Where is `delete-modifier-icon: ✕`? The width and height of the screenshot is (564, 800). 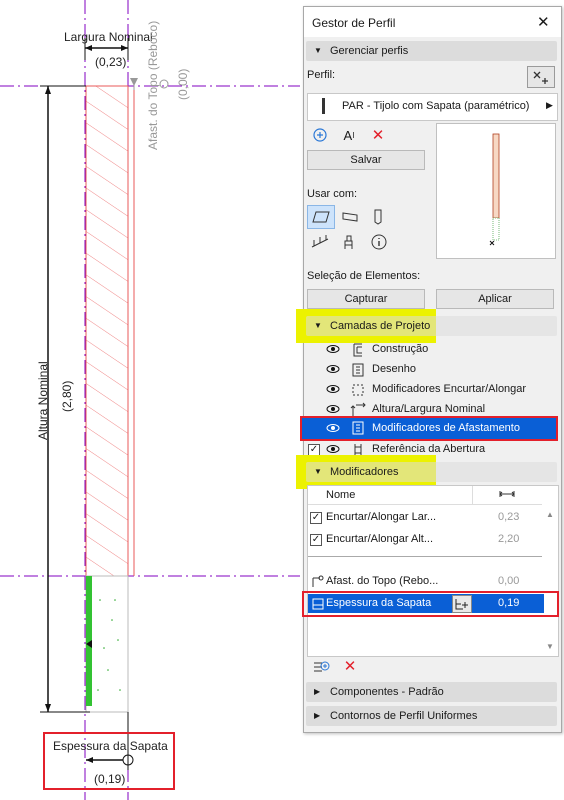
delete-modifier-icon: ✕ is located at coordinates (350, 666).